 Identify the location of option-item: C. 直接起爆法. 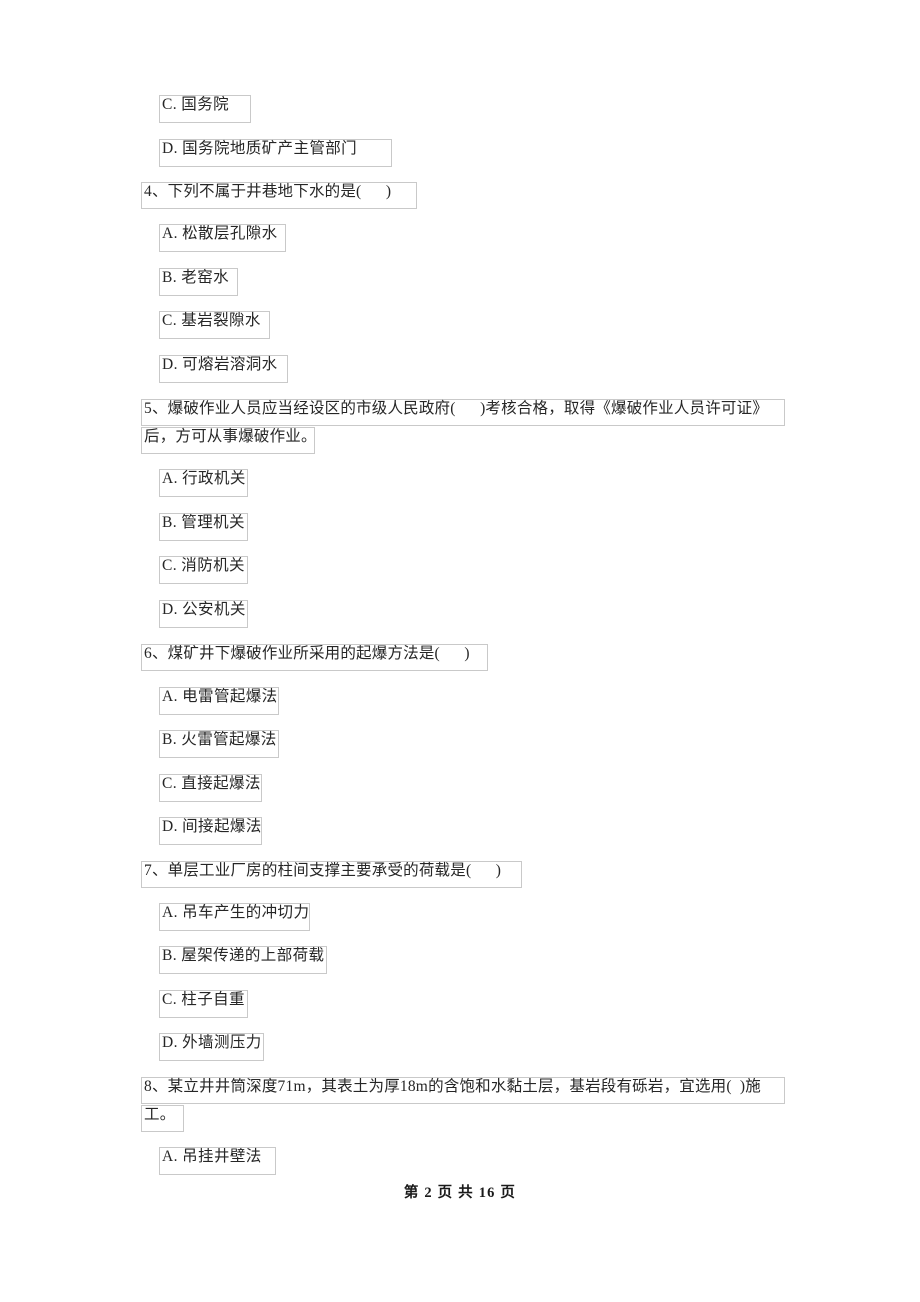
(210, 788).